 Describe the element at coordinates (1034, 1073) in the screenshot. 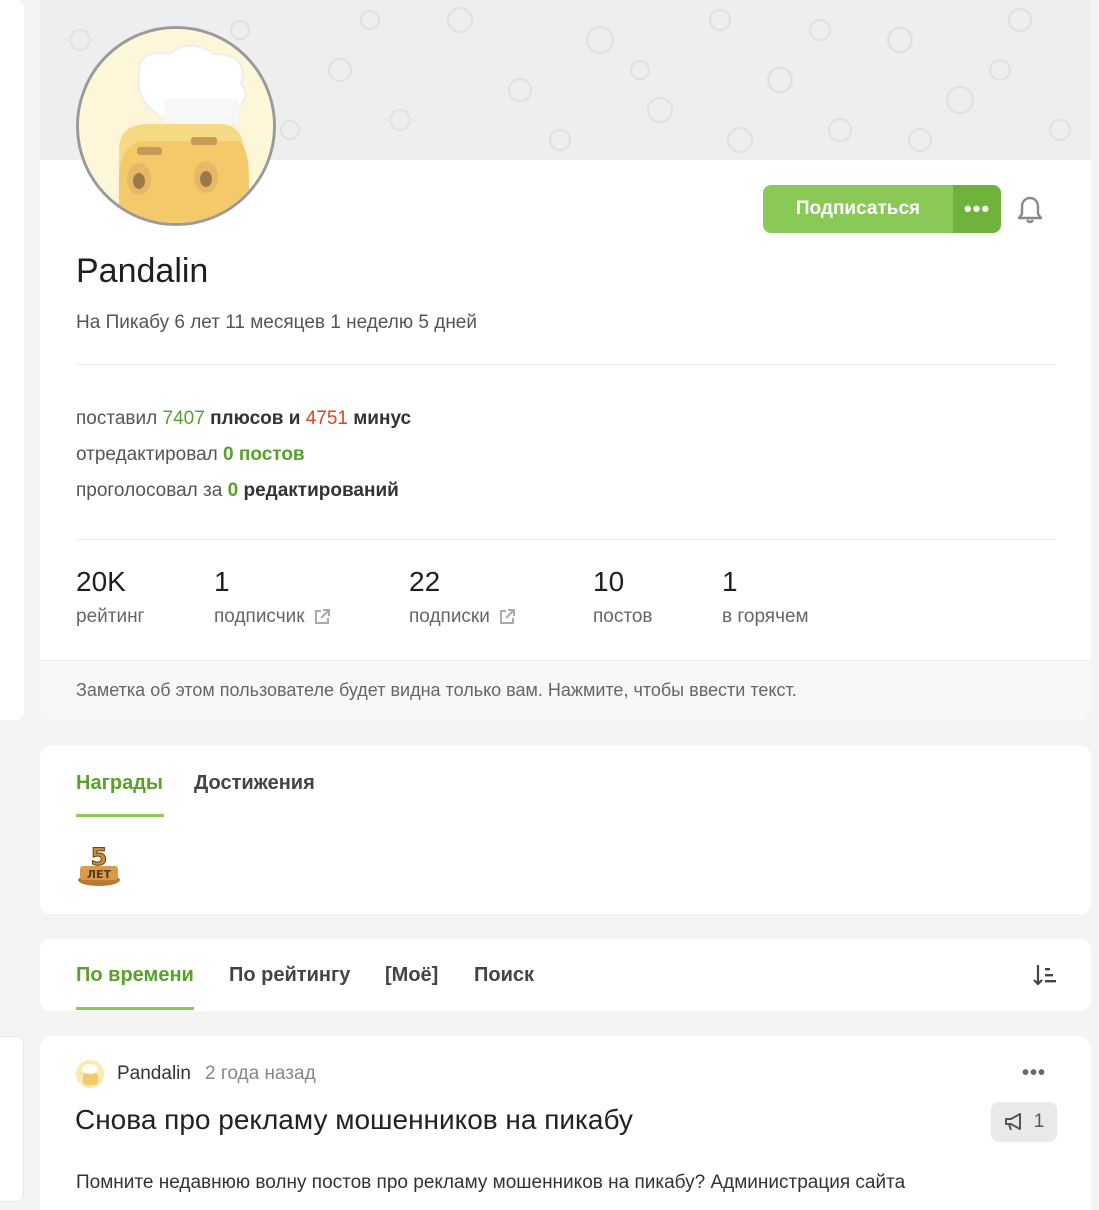

I see `post-more-button: •••` at that location.